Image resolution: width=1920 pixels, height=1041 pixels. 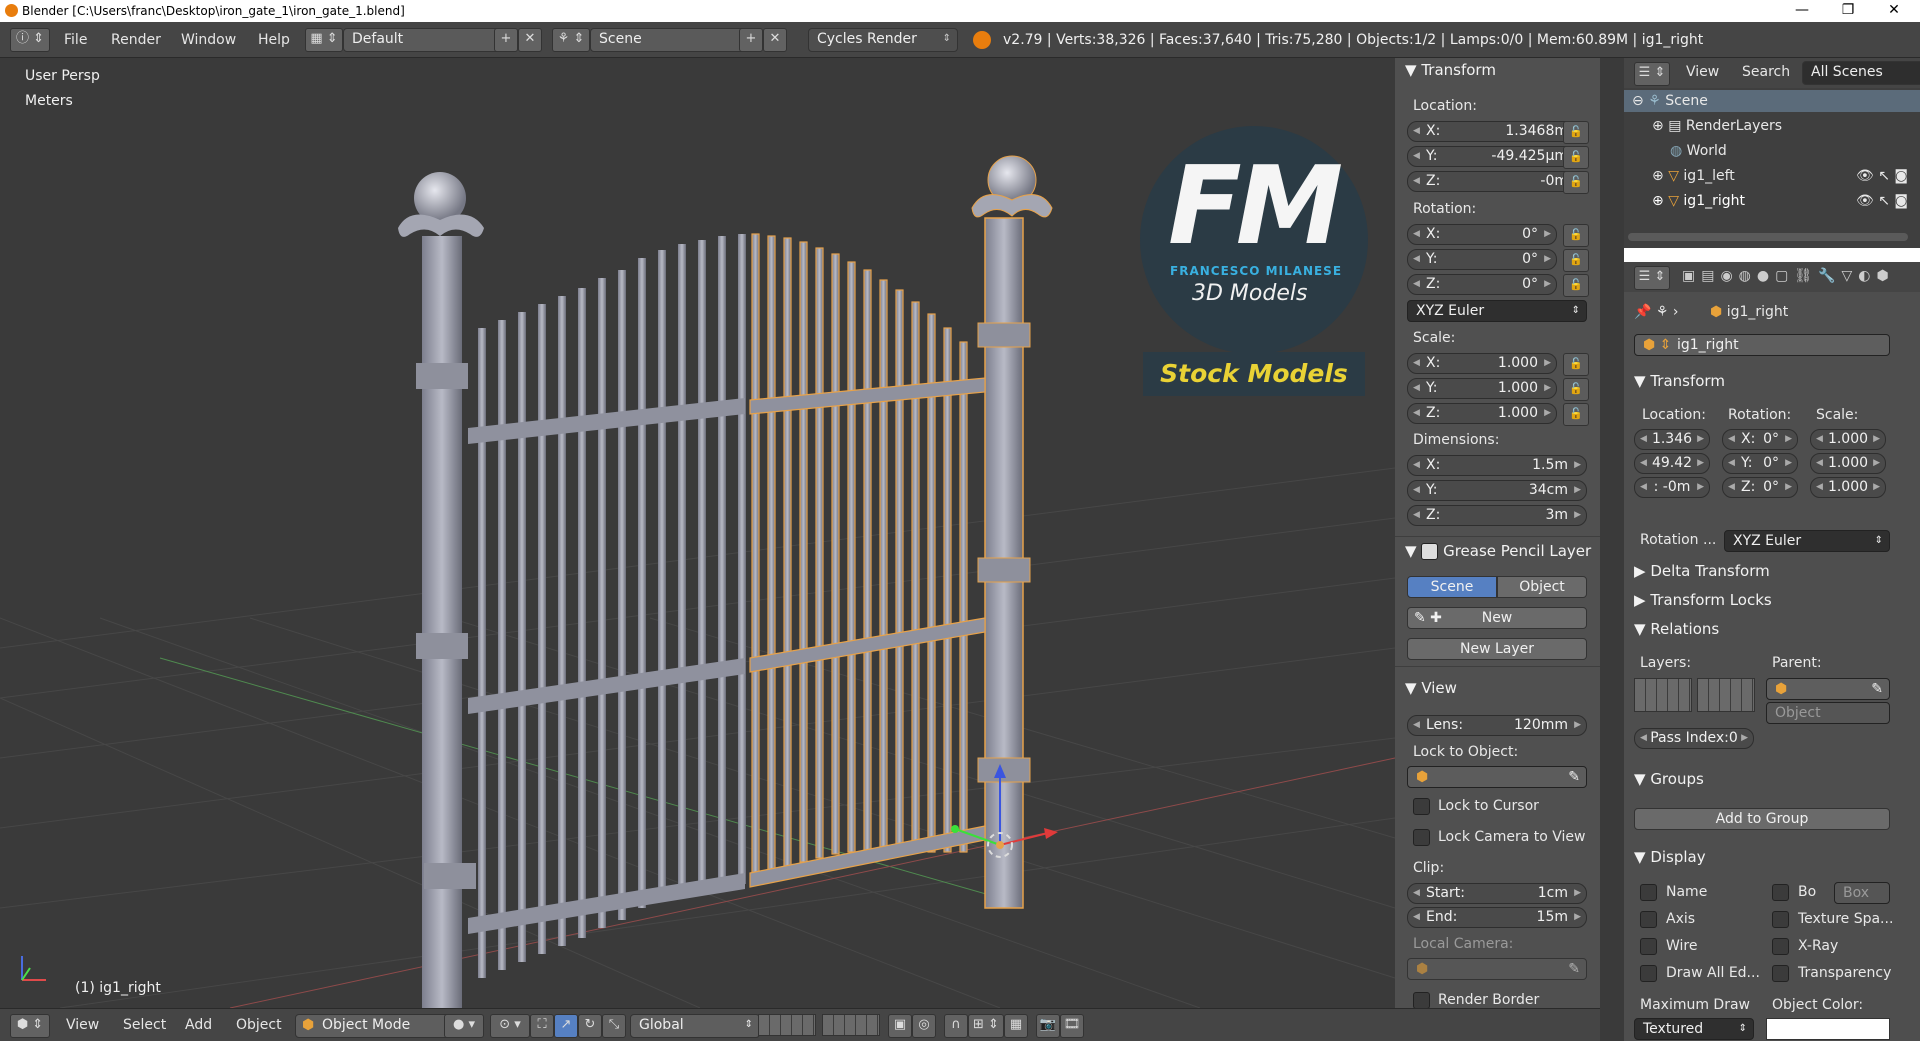 What do you see at coordinates (1780, 973) in the screenshot?
I see `display-transparency-checkbox` at bounding box center [1780, 973].